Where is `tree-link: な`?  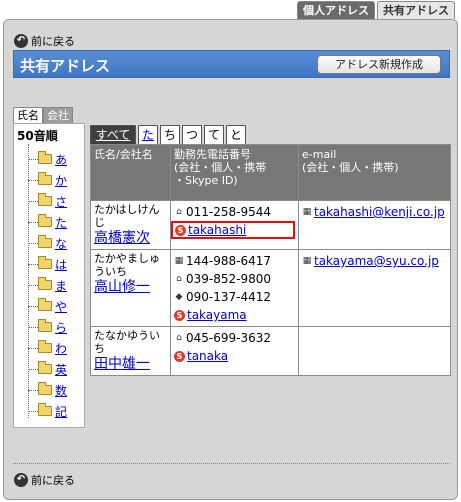
tree-link: な is located at coordinates (61, 243).